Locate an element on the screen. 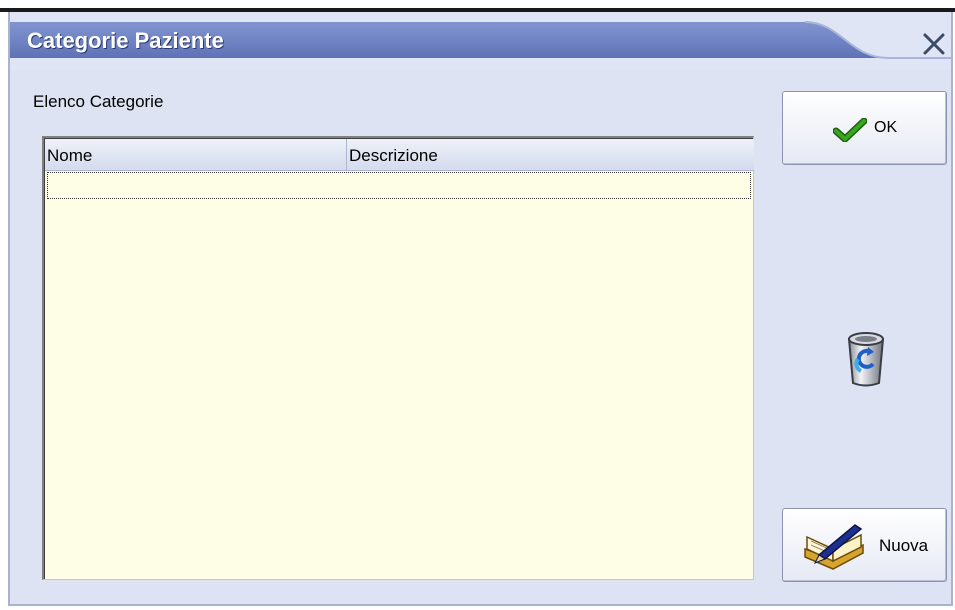  list-label: Elenco Categorie is located at coordinates (98, 101).